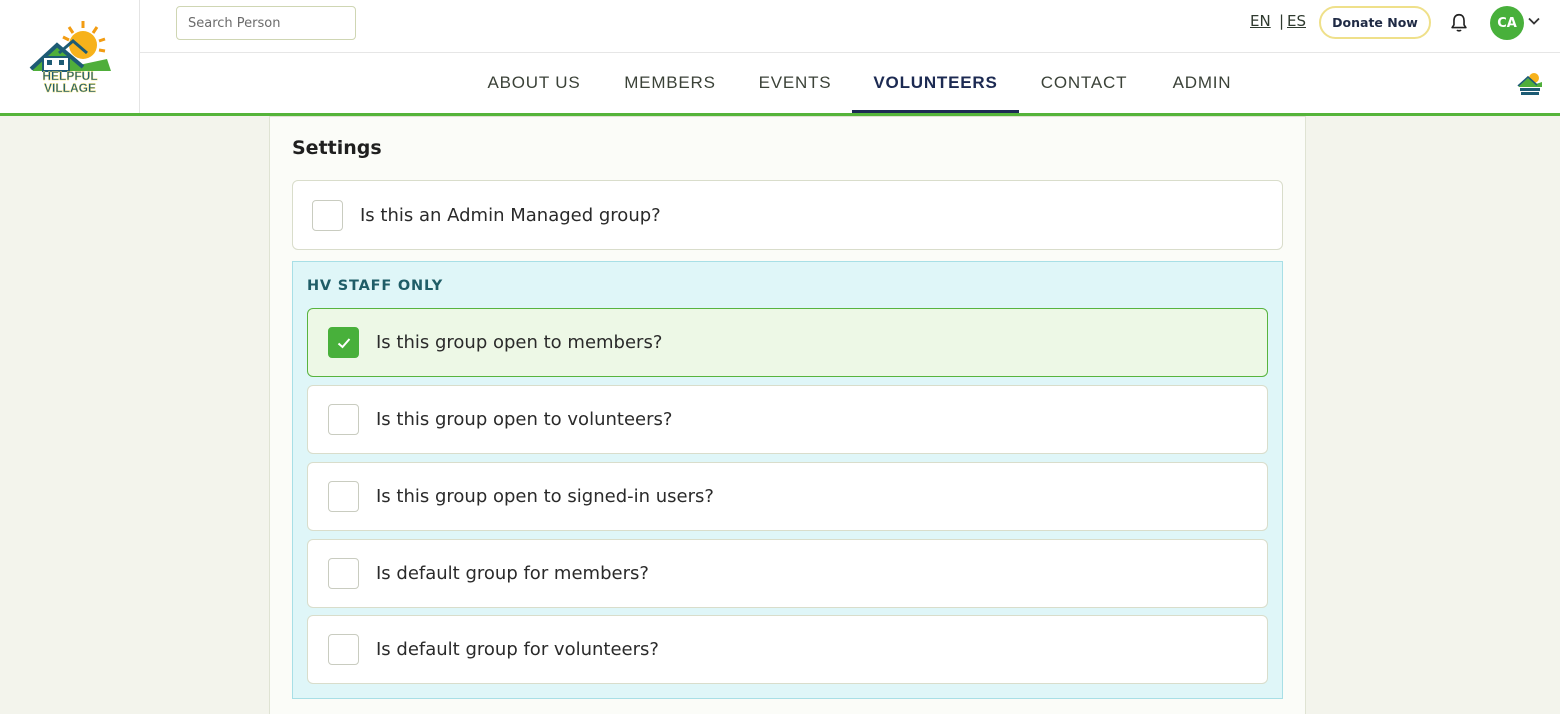 The height and width of the screenshot is (714, 1560). Describe the element at coordinates (343, 573) in the screenshot. I see `default-group-members-checkbox` at that location.